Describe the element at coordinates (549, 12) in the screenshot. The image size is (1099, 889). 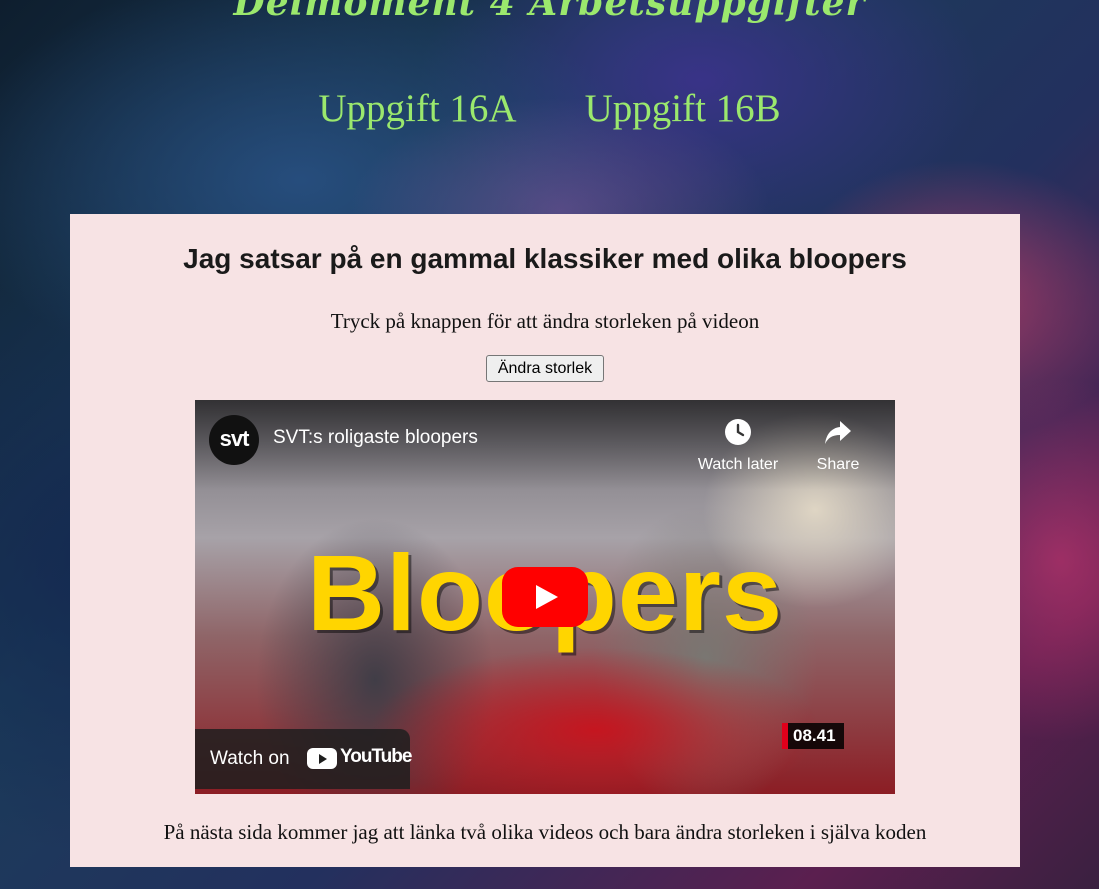
I see `page-heading: Delmoment 4 Arbetsuppgifter` at that location.